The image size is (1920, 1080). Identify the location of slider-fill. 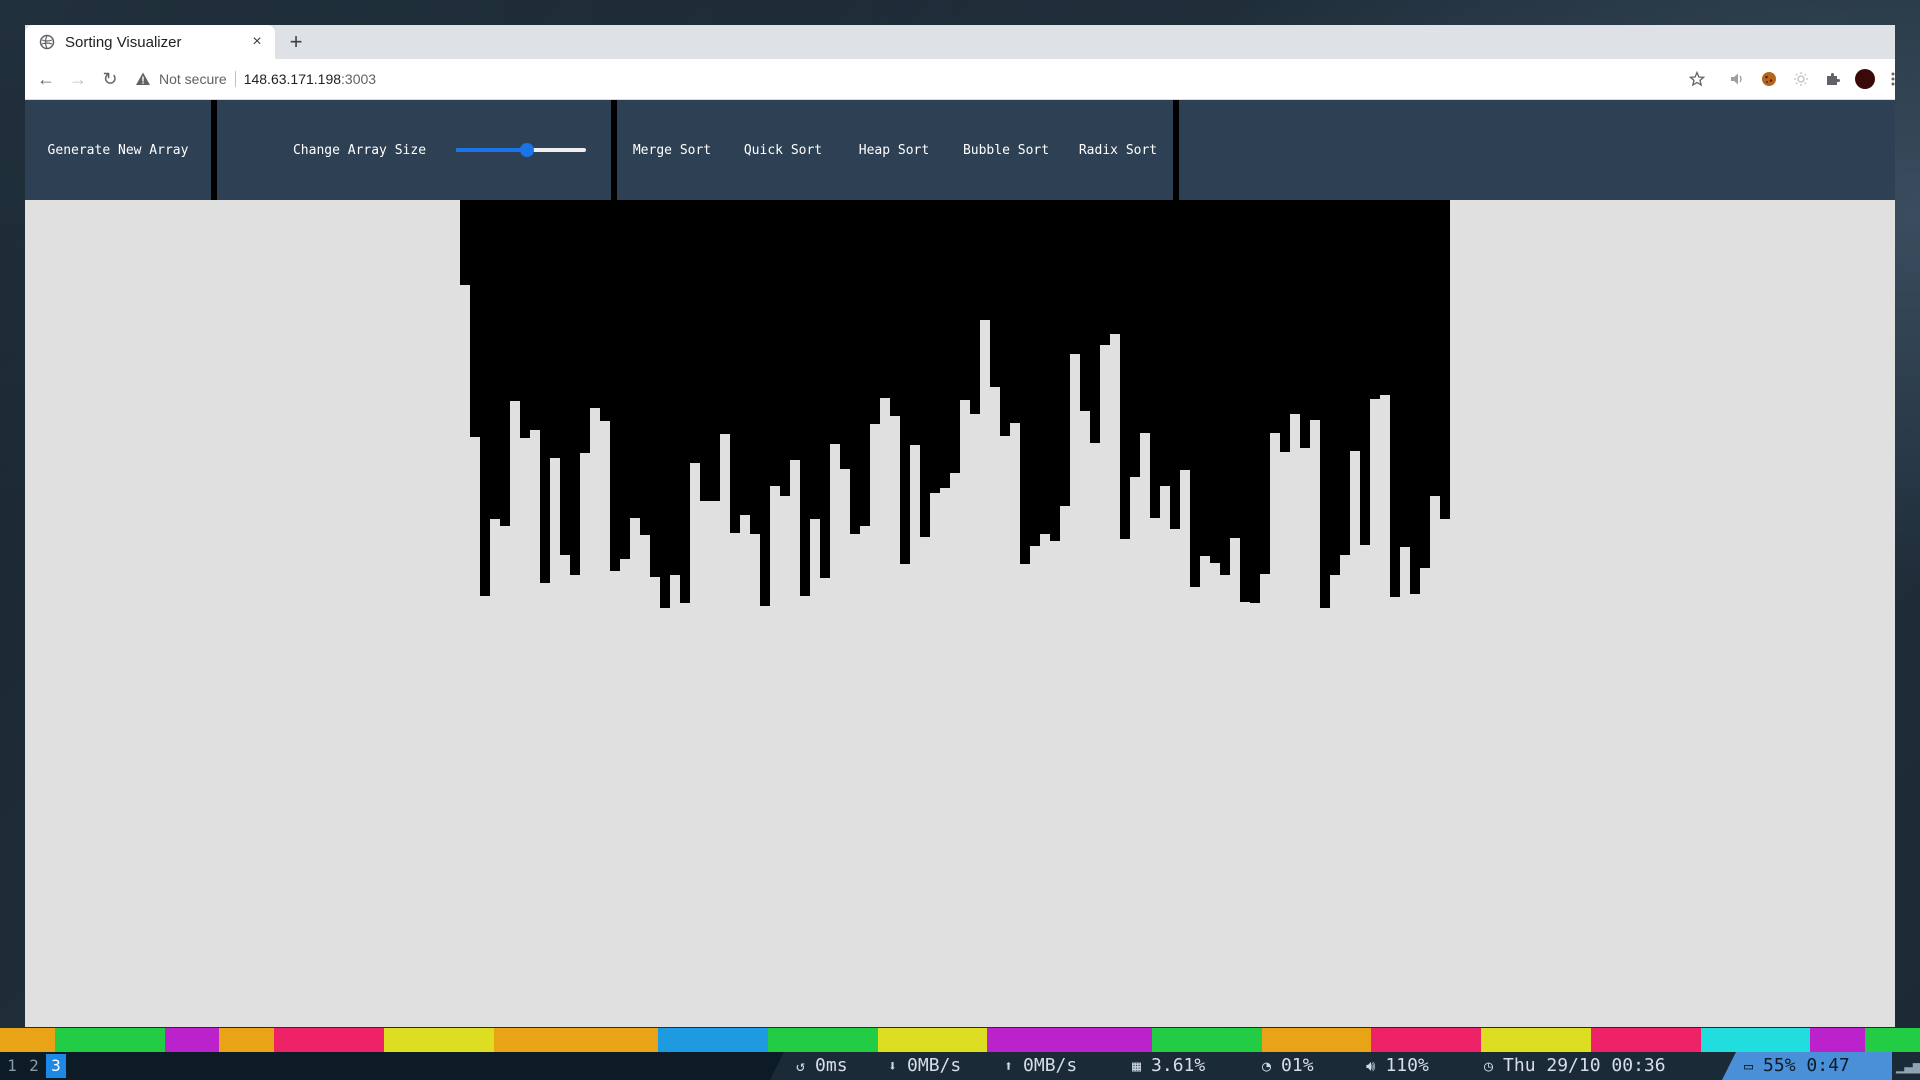
(491, 150).